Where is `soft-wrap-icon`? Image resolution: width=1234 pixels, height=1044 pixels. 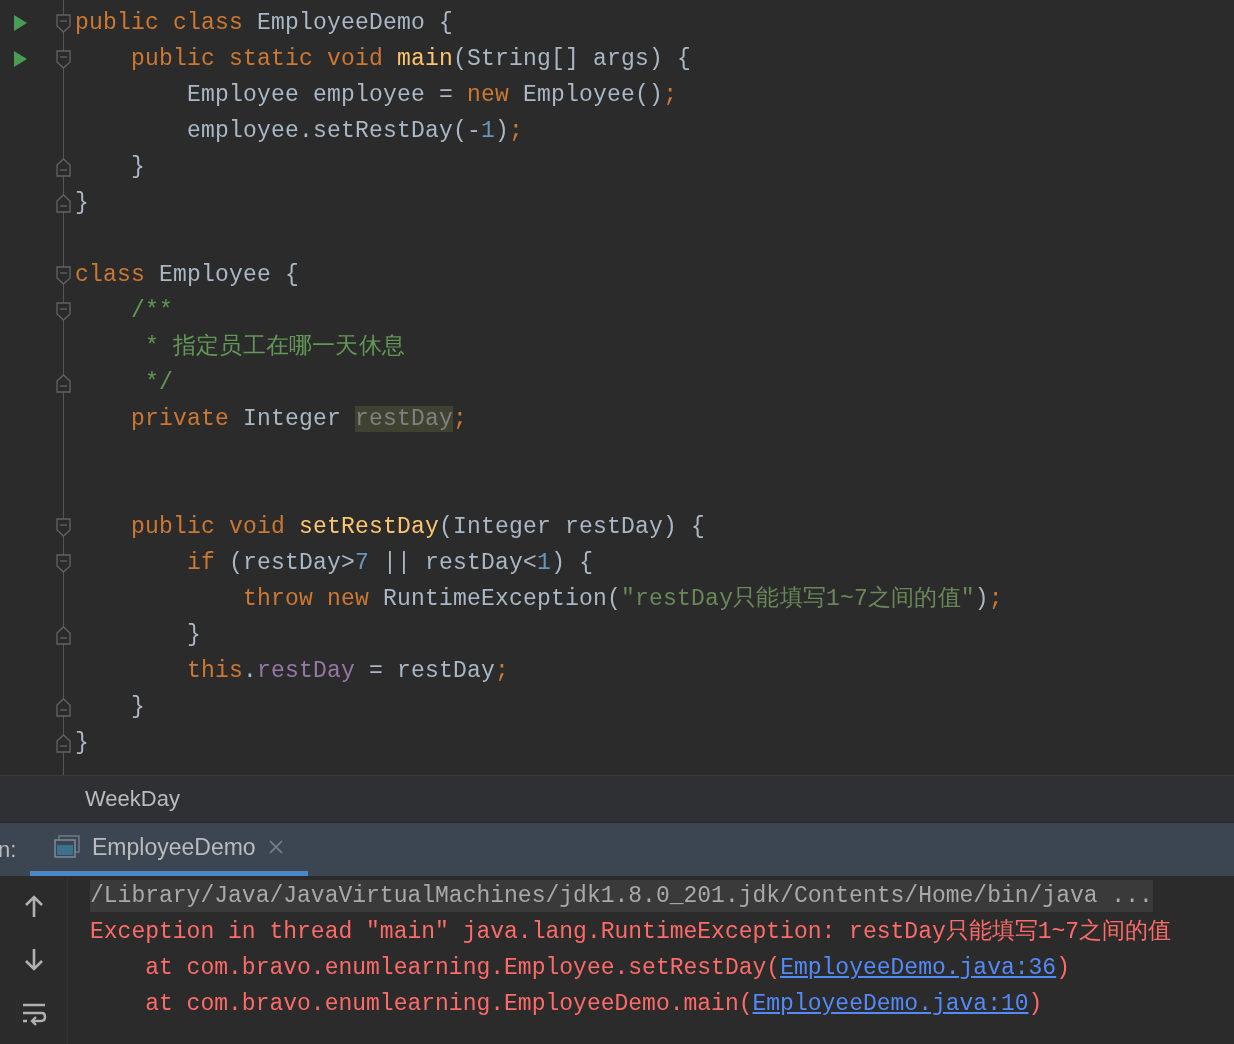 soft-wrap-icon is located at coordinates (33, 1015).